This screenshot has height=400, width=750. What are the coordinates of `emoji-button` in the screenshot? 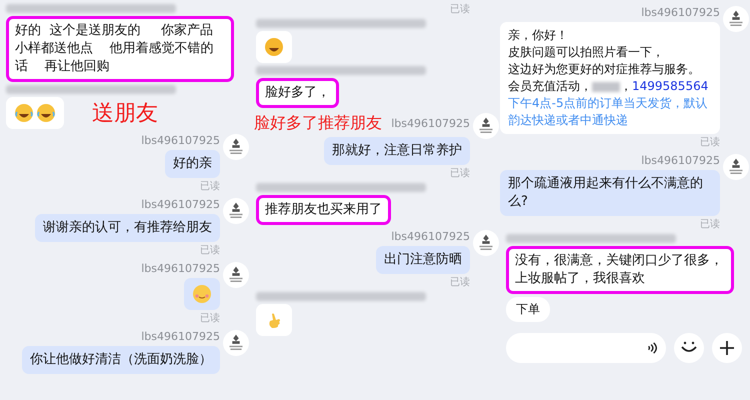 It's located at (689, 348).